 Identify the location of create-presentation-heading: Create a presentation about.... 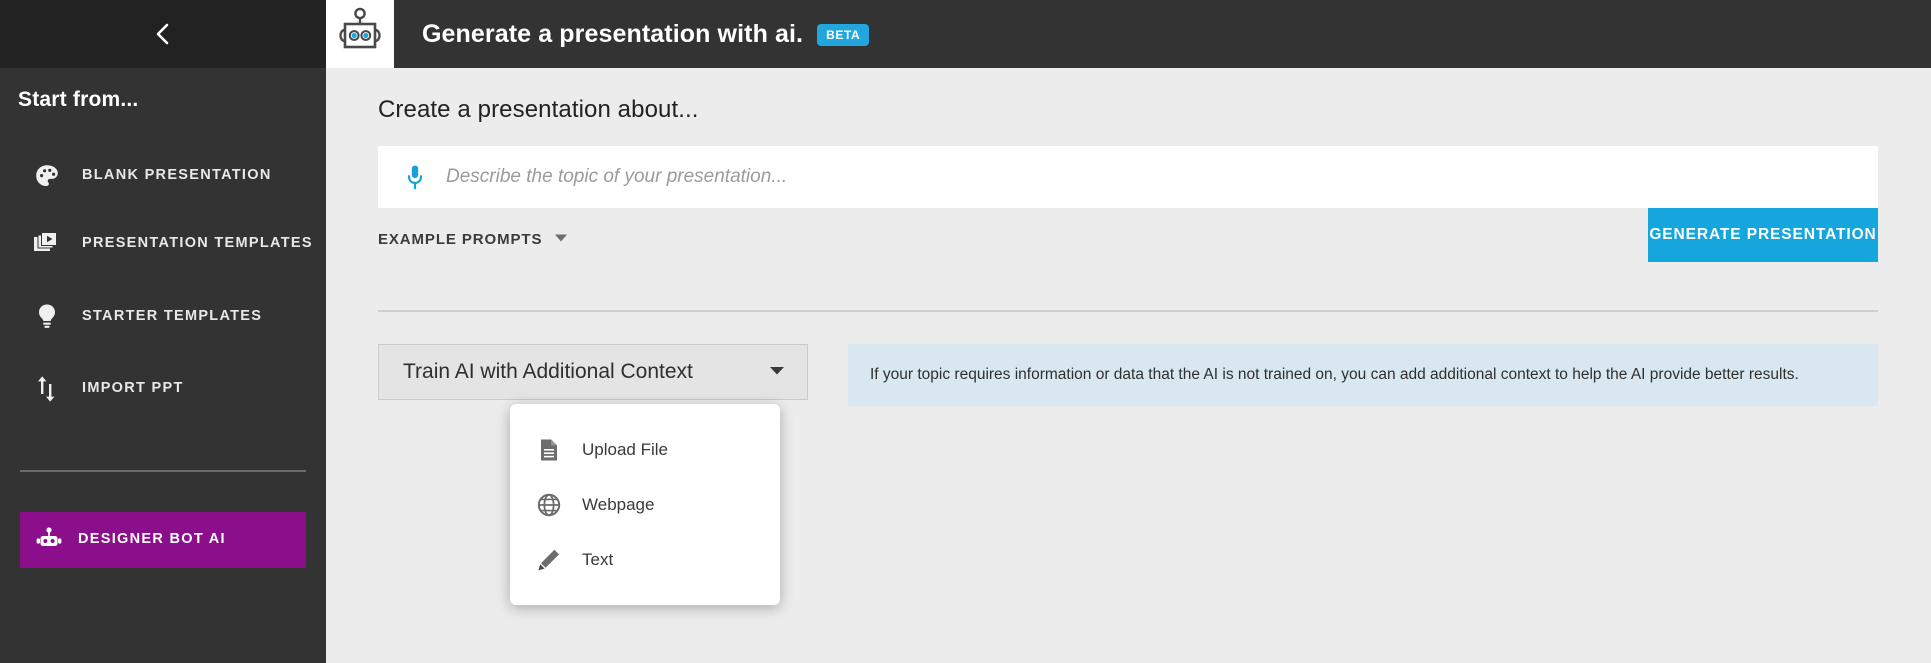
(538, 109).